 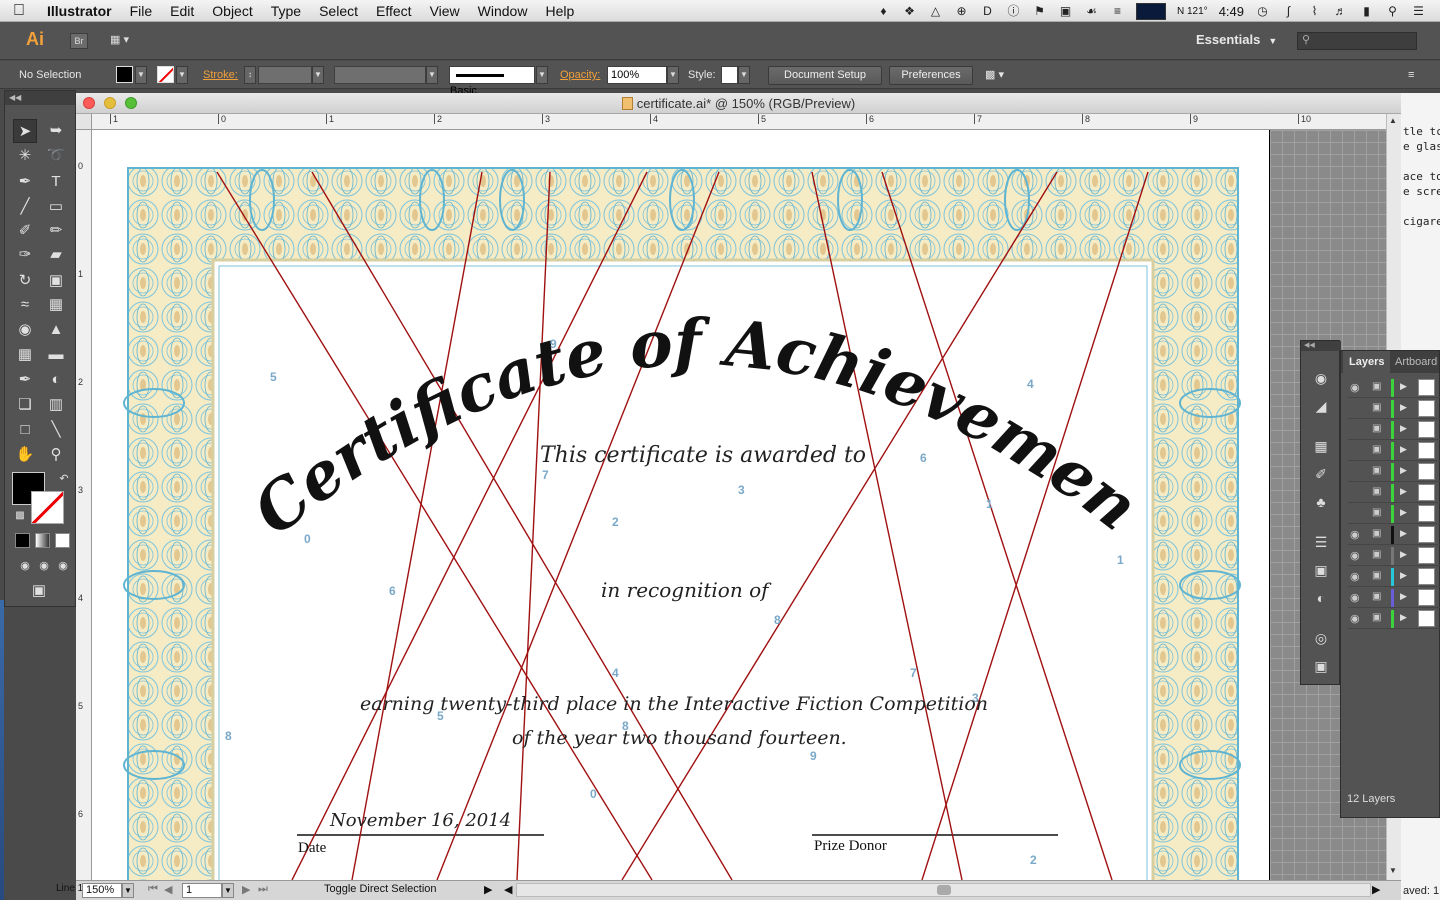 I want to click on rectangle-tool-icon: ▭, so click(x=56, y=207).